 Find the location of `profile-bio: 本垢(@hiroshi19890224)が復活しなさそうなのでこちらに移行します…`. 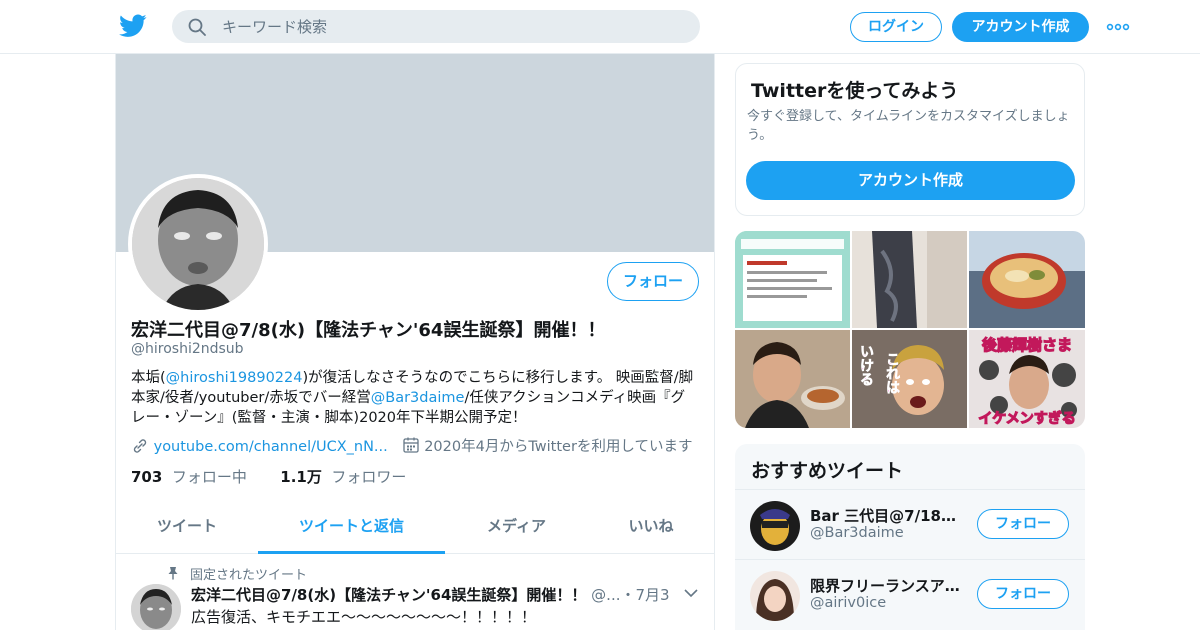

profile-bio: 本垢(@hiroshi19890224)が復活しなさそうなのでこちらに移行します… is located at coordinates (415, 398).